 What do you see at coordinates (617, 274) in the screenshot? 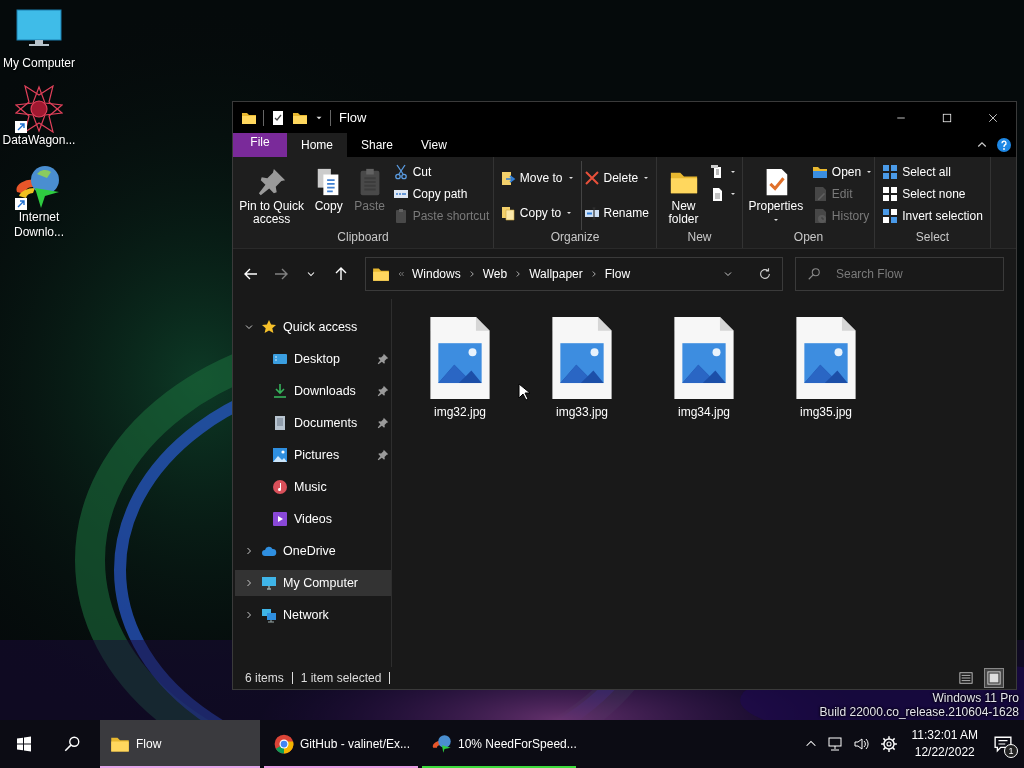
I see `breadcrumb: Flow` at bounding box center [617, 274].